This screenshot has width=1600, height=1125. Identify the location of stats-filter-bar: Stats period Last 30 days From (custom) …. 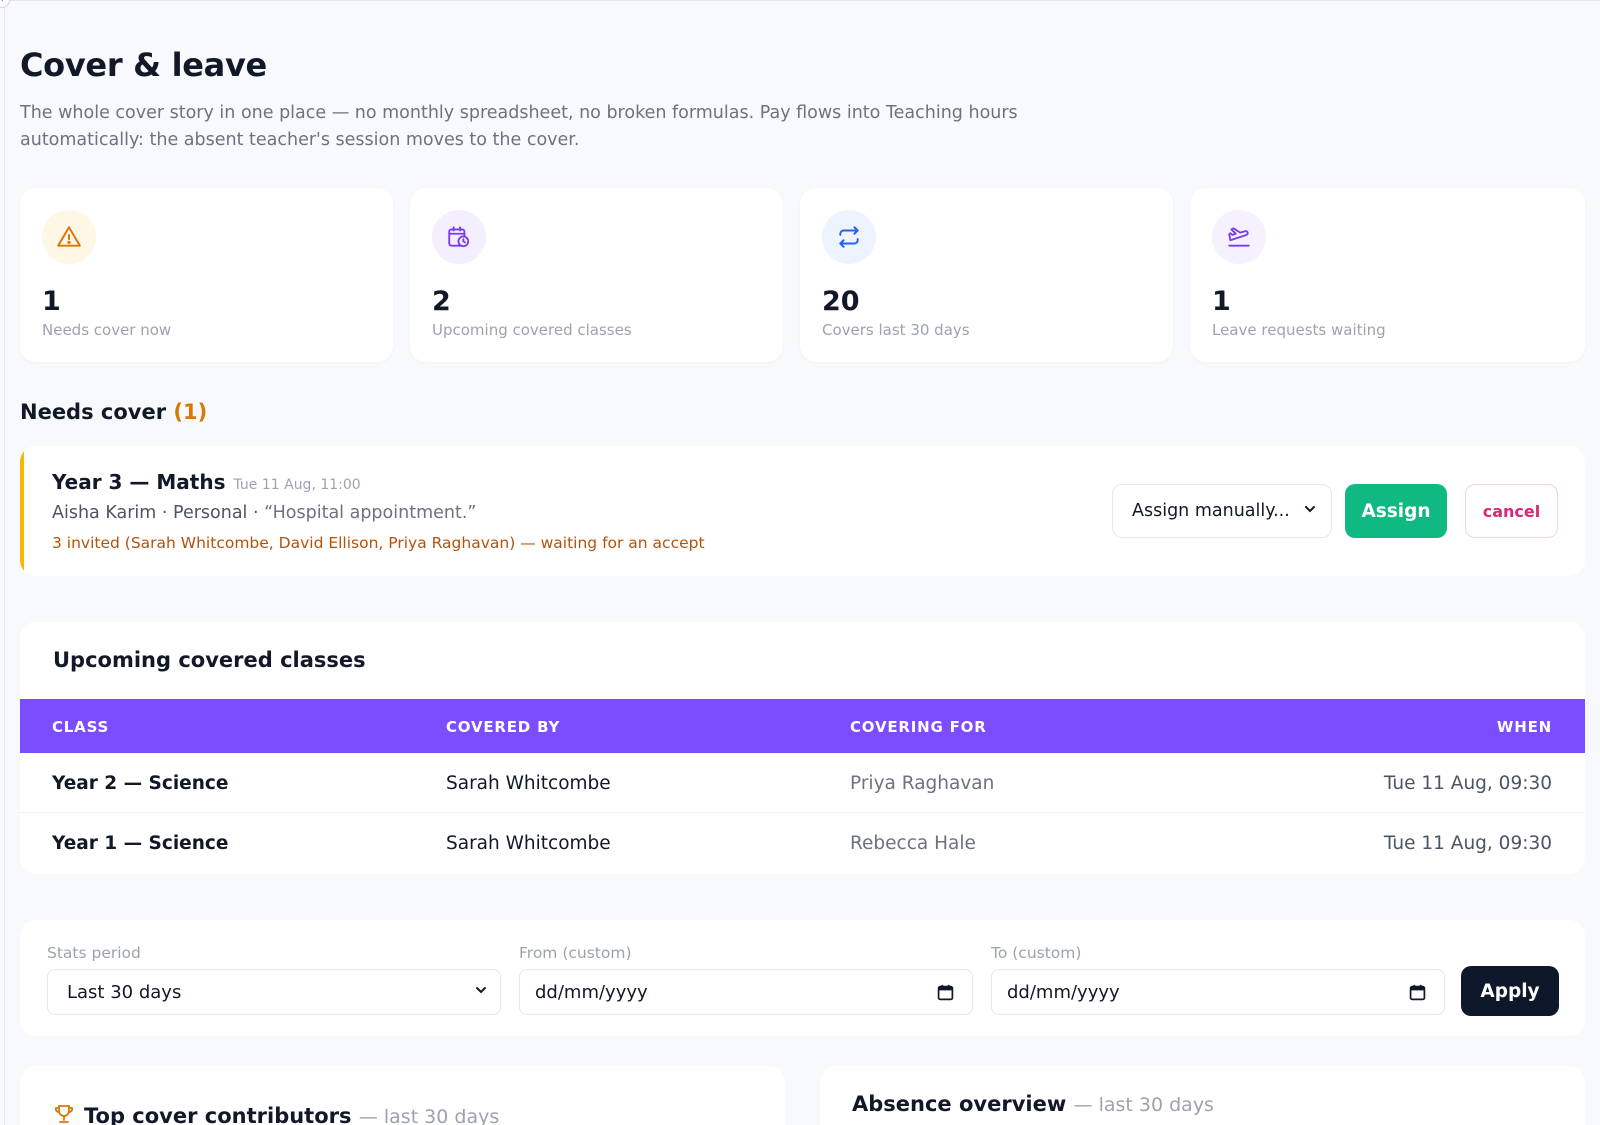
(802, 978).